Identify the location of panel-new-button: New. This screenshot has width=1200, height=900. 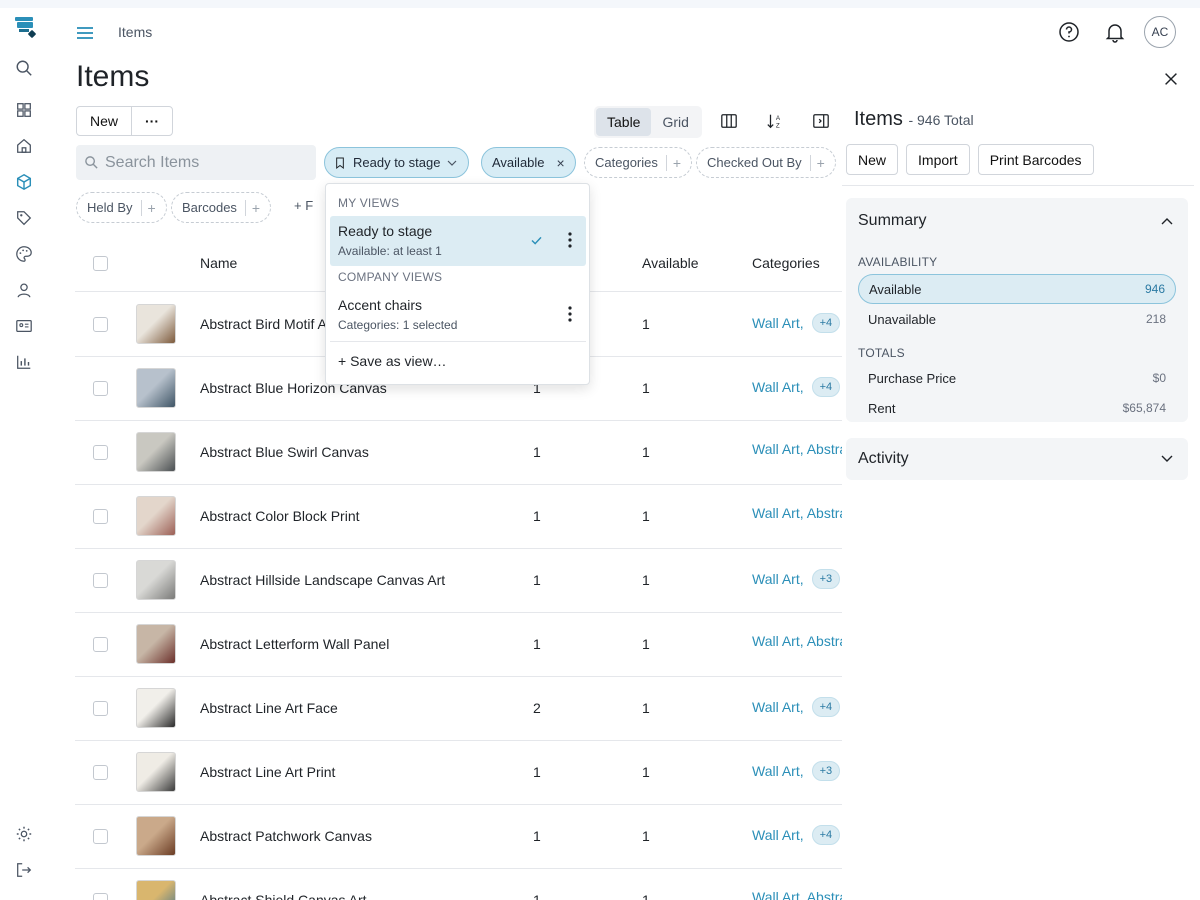
(872, 159).